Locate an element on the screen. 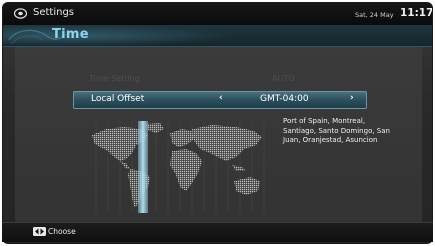 The width and height of the screenshot is (435, 246). title-bar: Time is located at coordinates (217, 36).